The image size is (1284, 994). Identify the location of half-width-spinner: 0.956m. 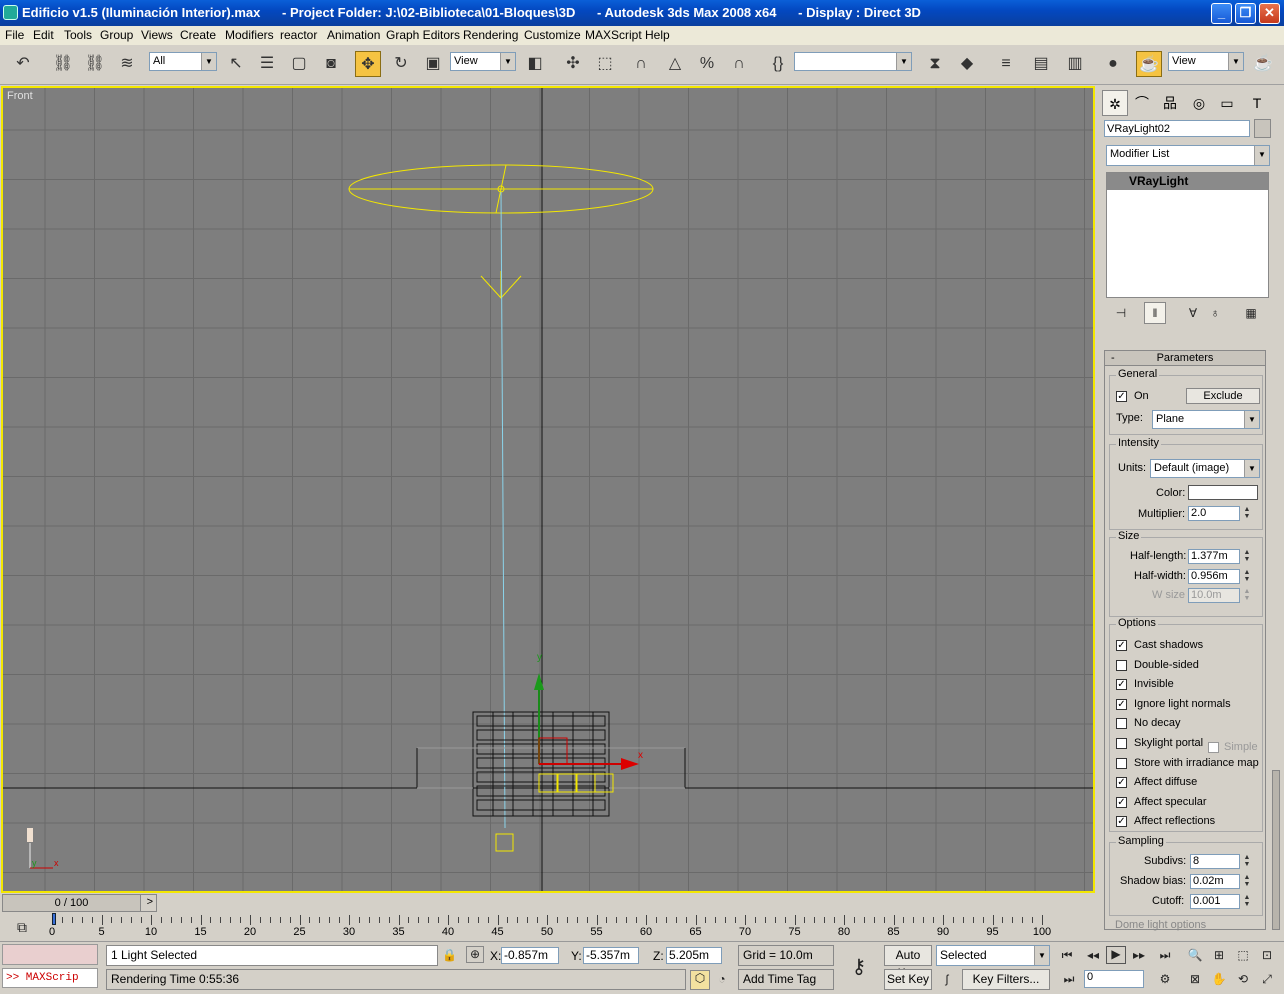
(1214, 576).